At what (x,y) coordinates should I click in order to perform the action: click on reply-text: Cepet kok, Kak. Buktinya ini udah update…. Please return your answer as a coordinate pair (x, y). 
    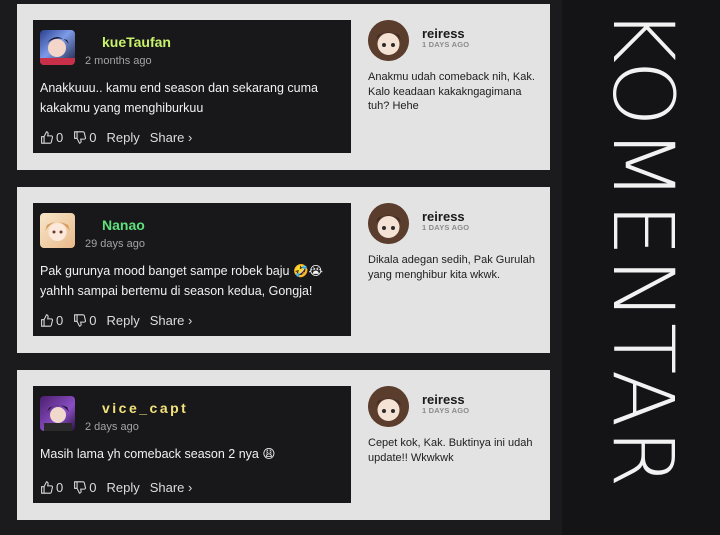
    Looking at the image, I should click on (450, 450).